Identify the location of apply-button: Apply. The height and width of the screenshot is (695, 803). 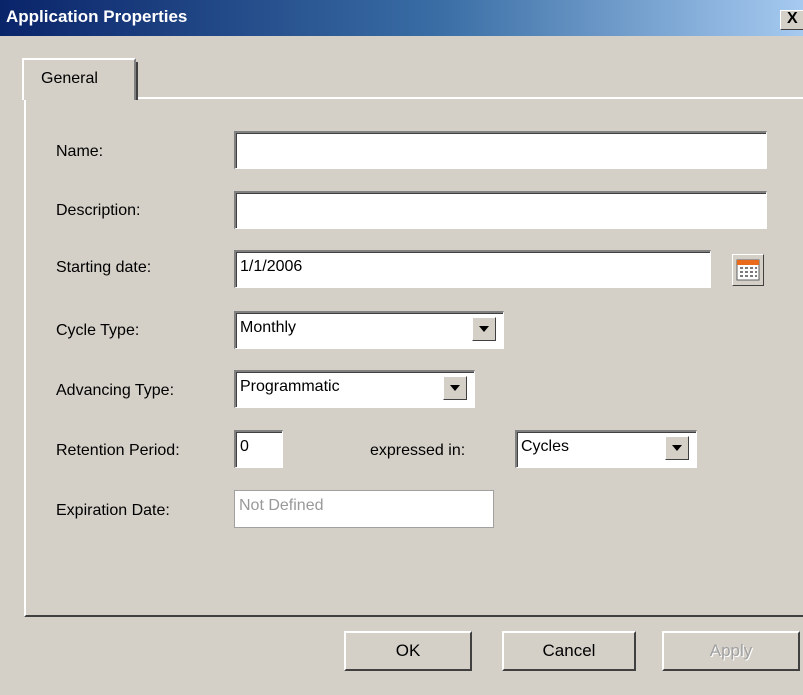
(731, 651).